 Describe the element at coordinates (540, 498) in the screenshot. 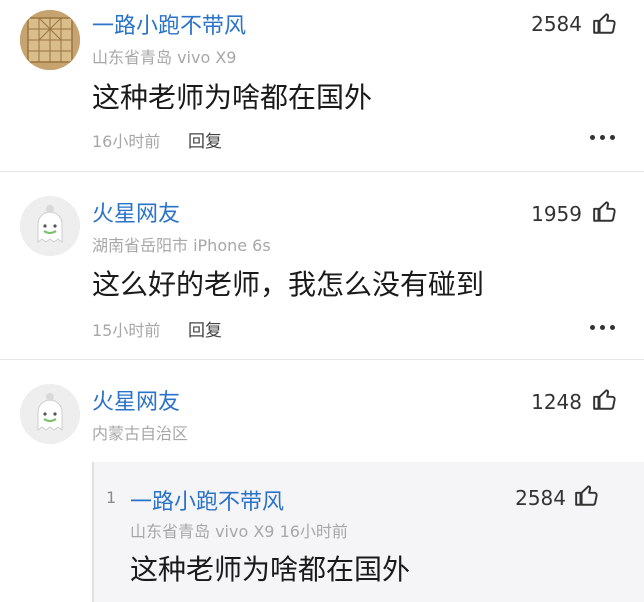

I see `quoted-like-count: 2584` at that location.